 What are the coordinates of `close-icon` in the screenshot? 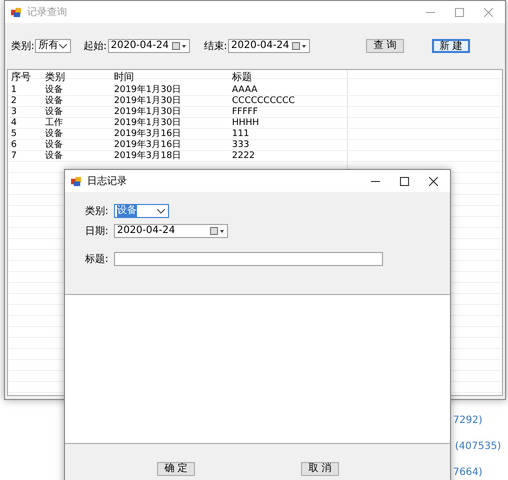 It's located at (433, 181).